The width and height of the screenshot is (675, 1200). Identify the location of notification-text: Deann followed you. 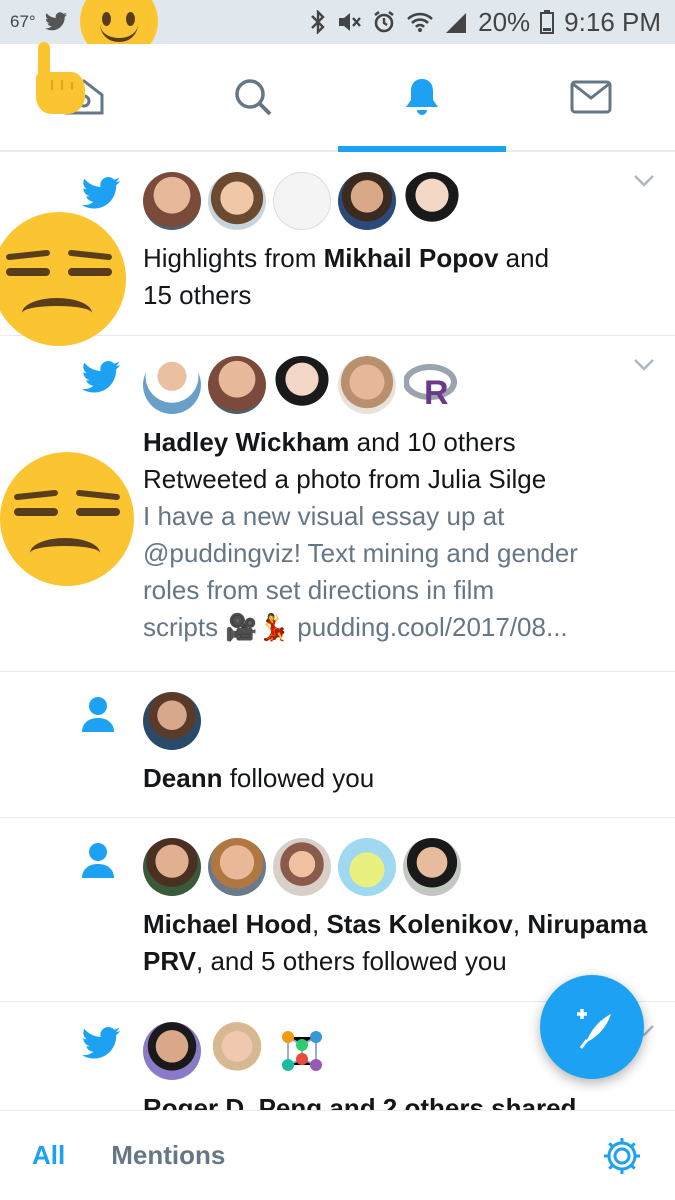
(259, 778).